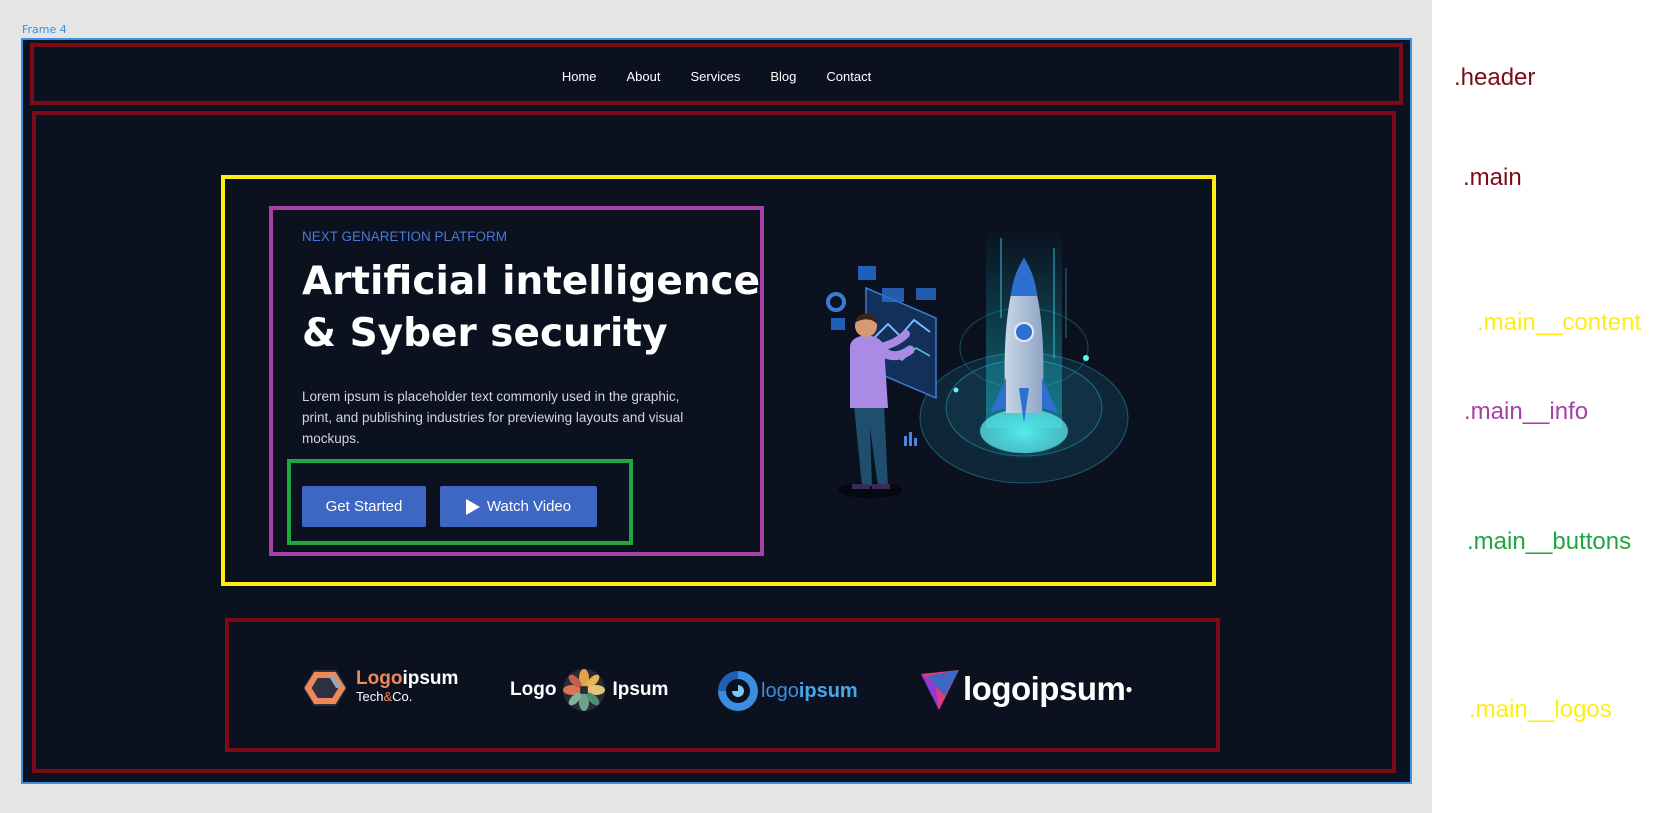 The image size is (1675, 813). I want to click on logo-tech-subline: Tech&Co., so click(384, 696).